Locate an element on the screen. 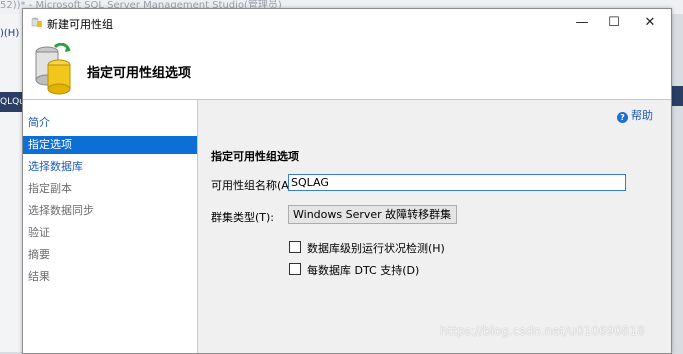 Image resolution: width=683 pixels, height=354 pixels. cluster-type-select: Windows Server 故障转移群集 ⌄ is located at coordinates (372, 214).